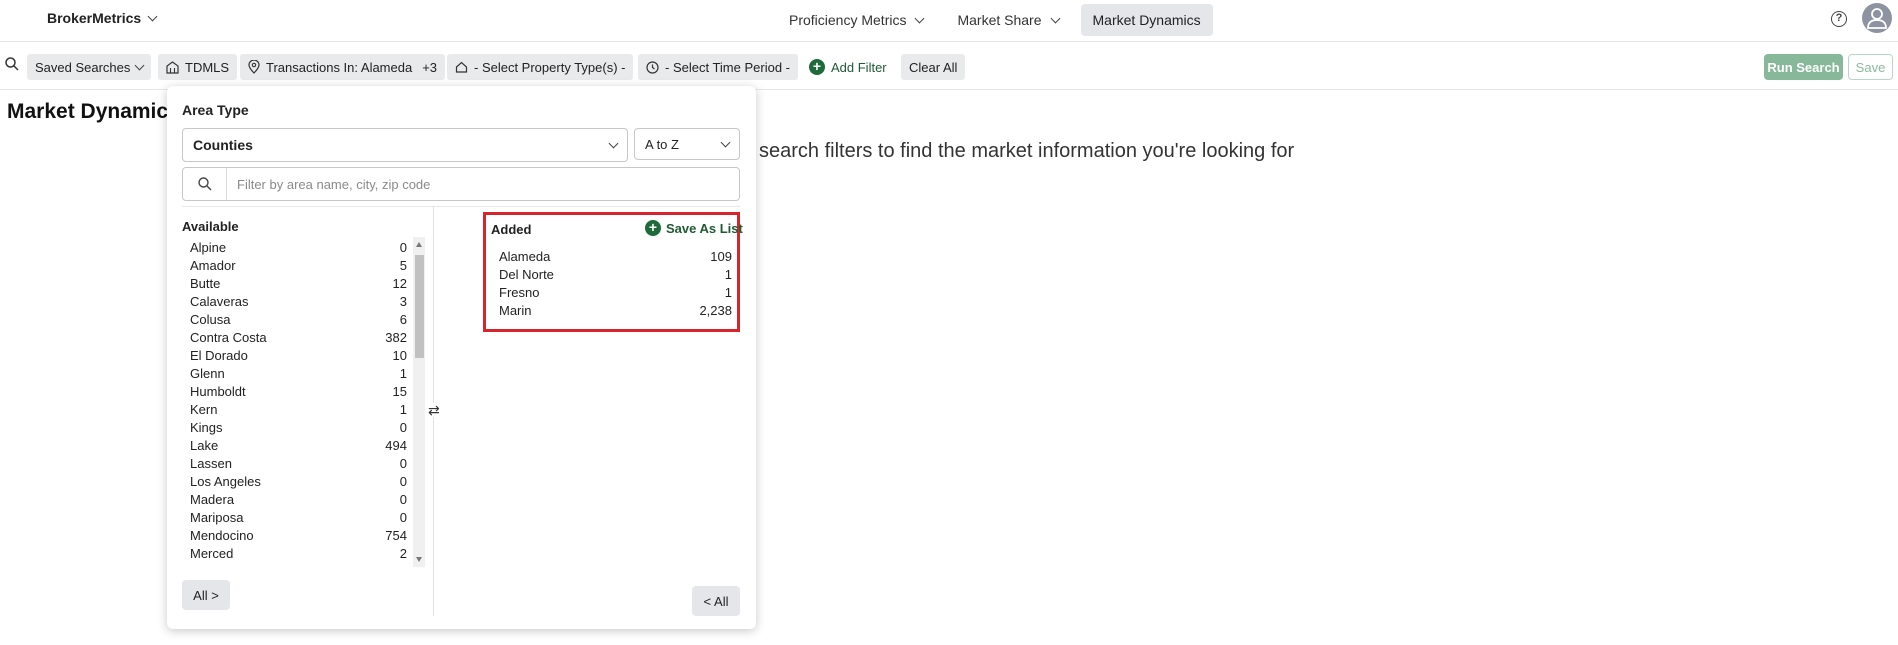 The height and width of the screenshot is (645, 1898). What do you see at coordinates (294, 517) in the screenshot?
I see `list-item: Mariposa 0` at bounding box center [294, 517].